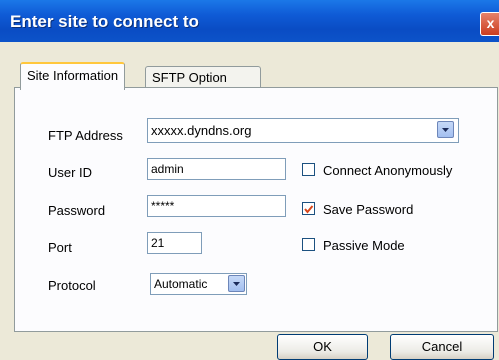 The height and width of the screenshot is (360, 499). I want to click on passive-mode-label: Passive Mode, so click(364, 245).